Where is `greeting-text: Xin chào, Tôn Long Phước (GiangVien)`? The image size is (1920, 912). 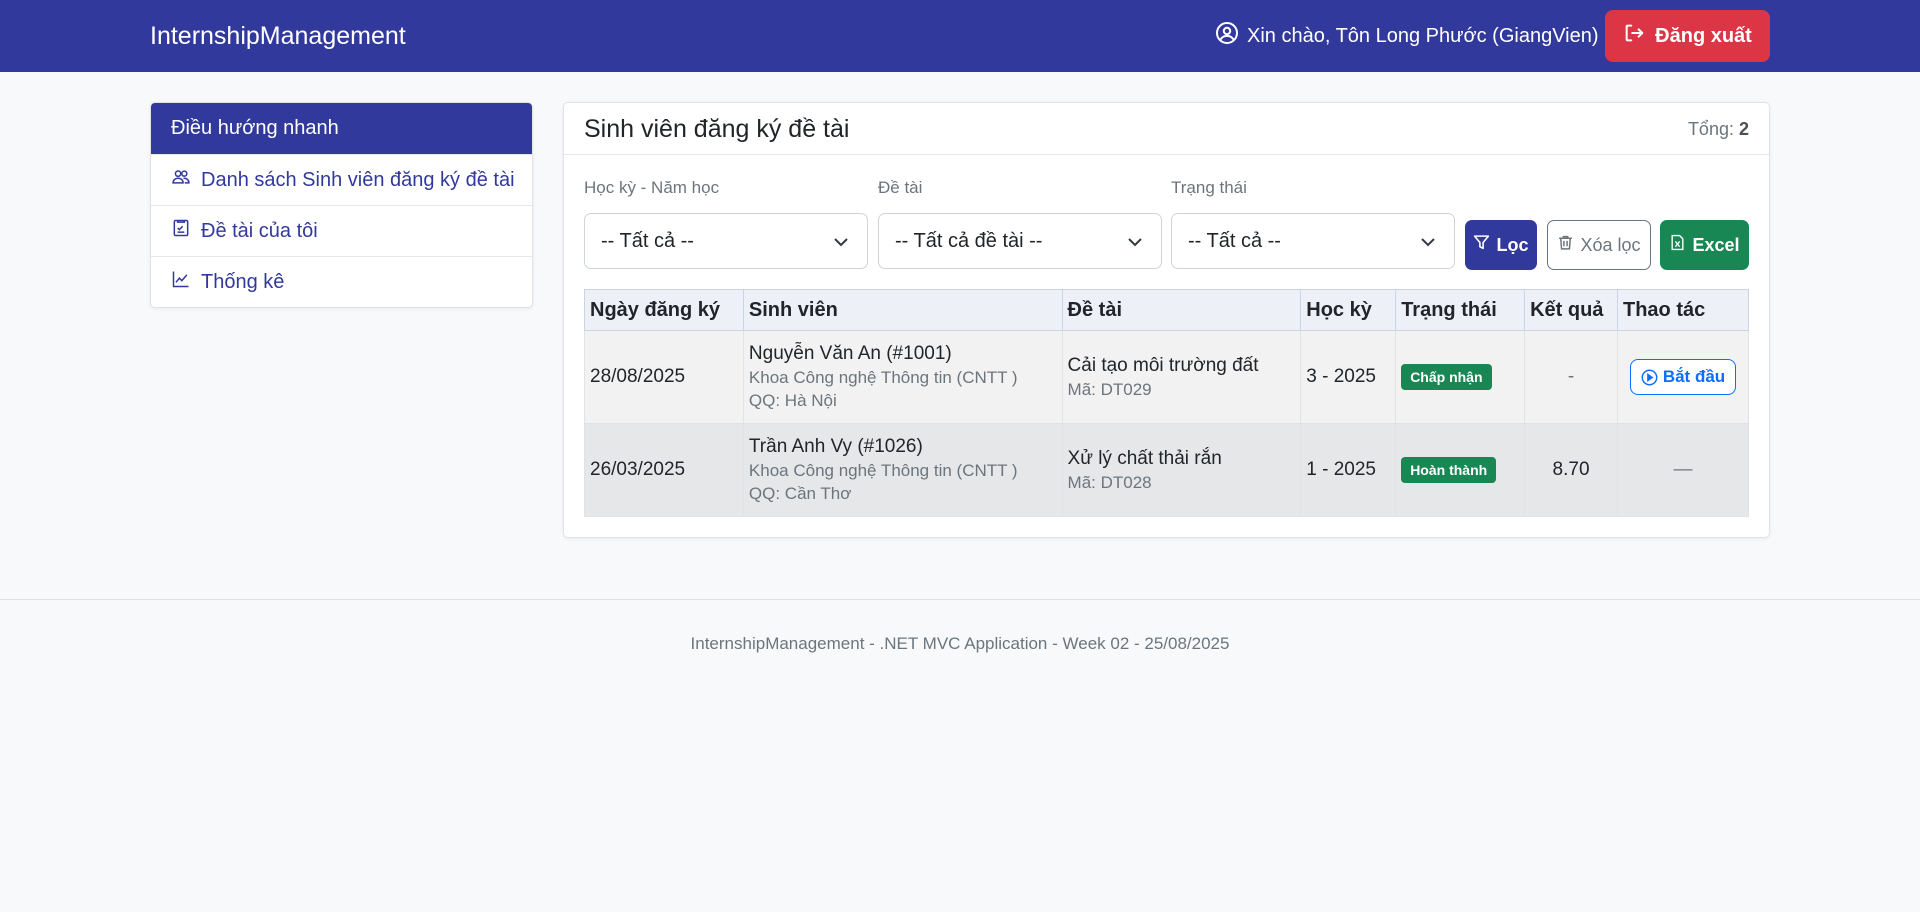 greeting-text: Xin chào, Tôn Long Phước (GiangVien) is located at coordinates (1423, 35).